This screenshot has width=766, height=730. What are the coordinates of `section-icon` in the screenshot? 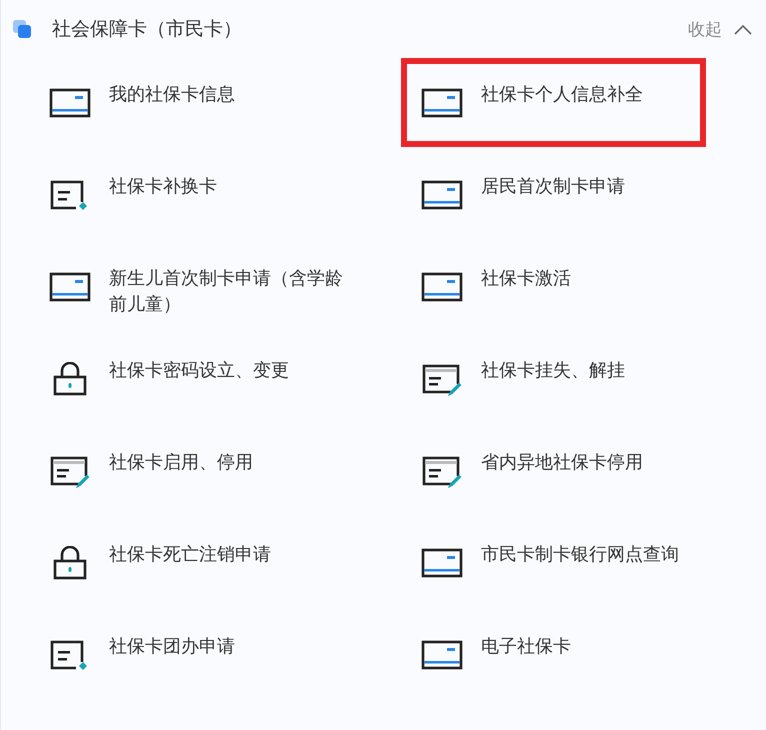 It's located at (22, 29).